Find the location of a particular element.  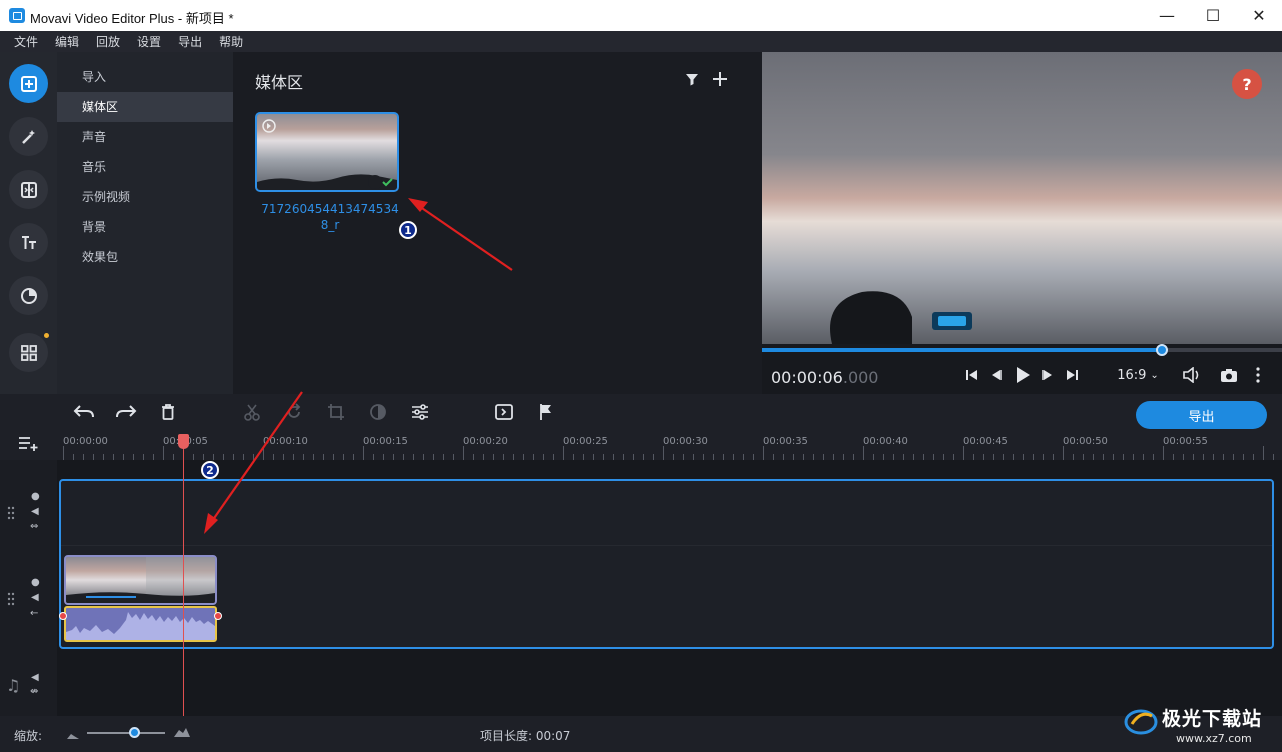

watermark: 极光下载站 www.xz7.com is located at coordinates (1200, 726).